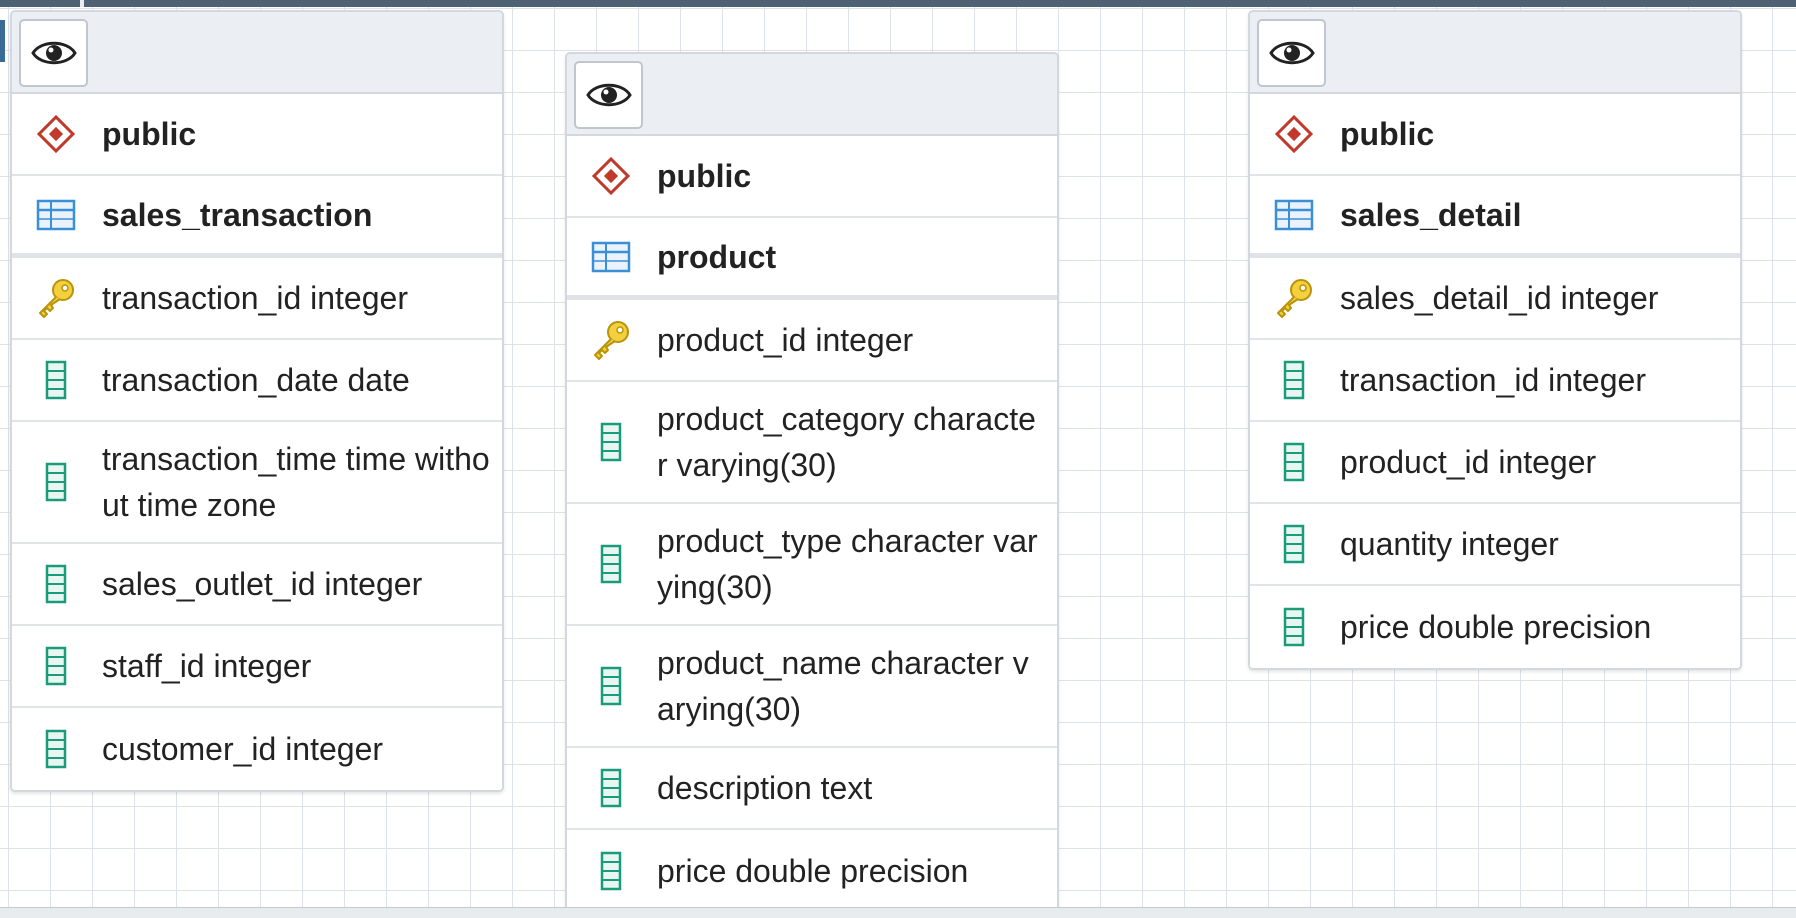  Describe the element at coordinates (812, 259) in the screenshot. I see `table-name-row: product` at that location.